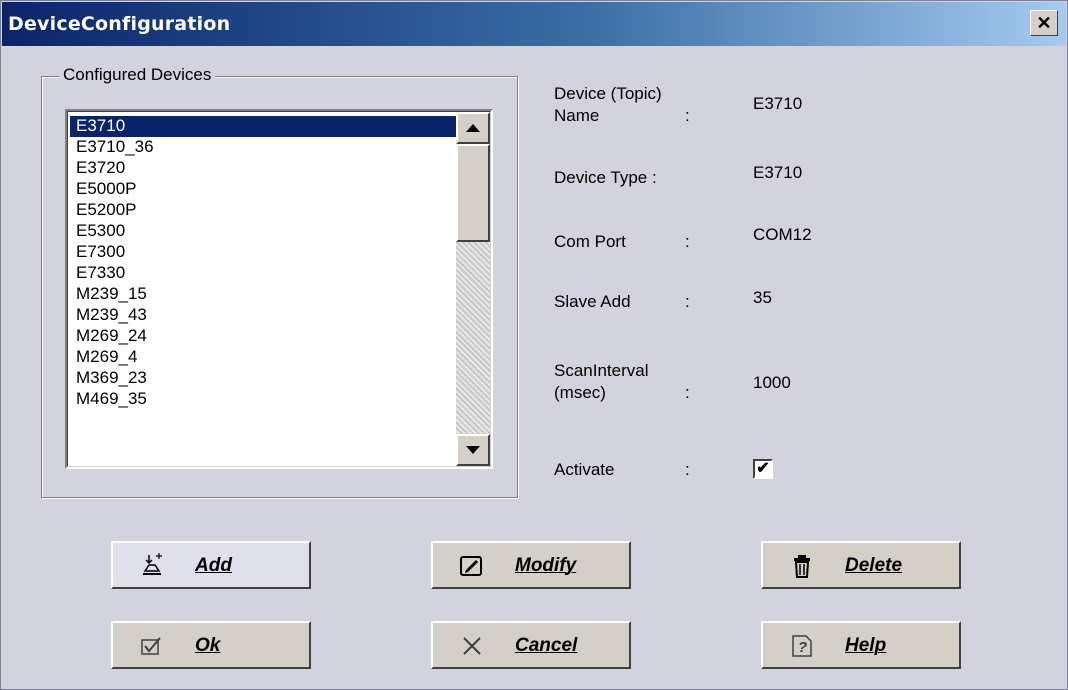  Describe the element at coordinates (577, 115) in the screenshot. I see `device-name-label-line2: Name` at that location.